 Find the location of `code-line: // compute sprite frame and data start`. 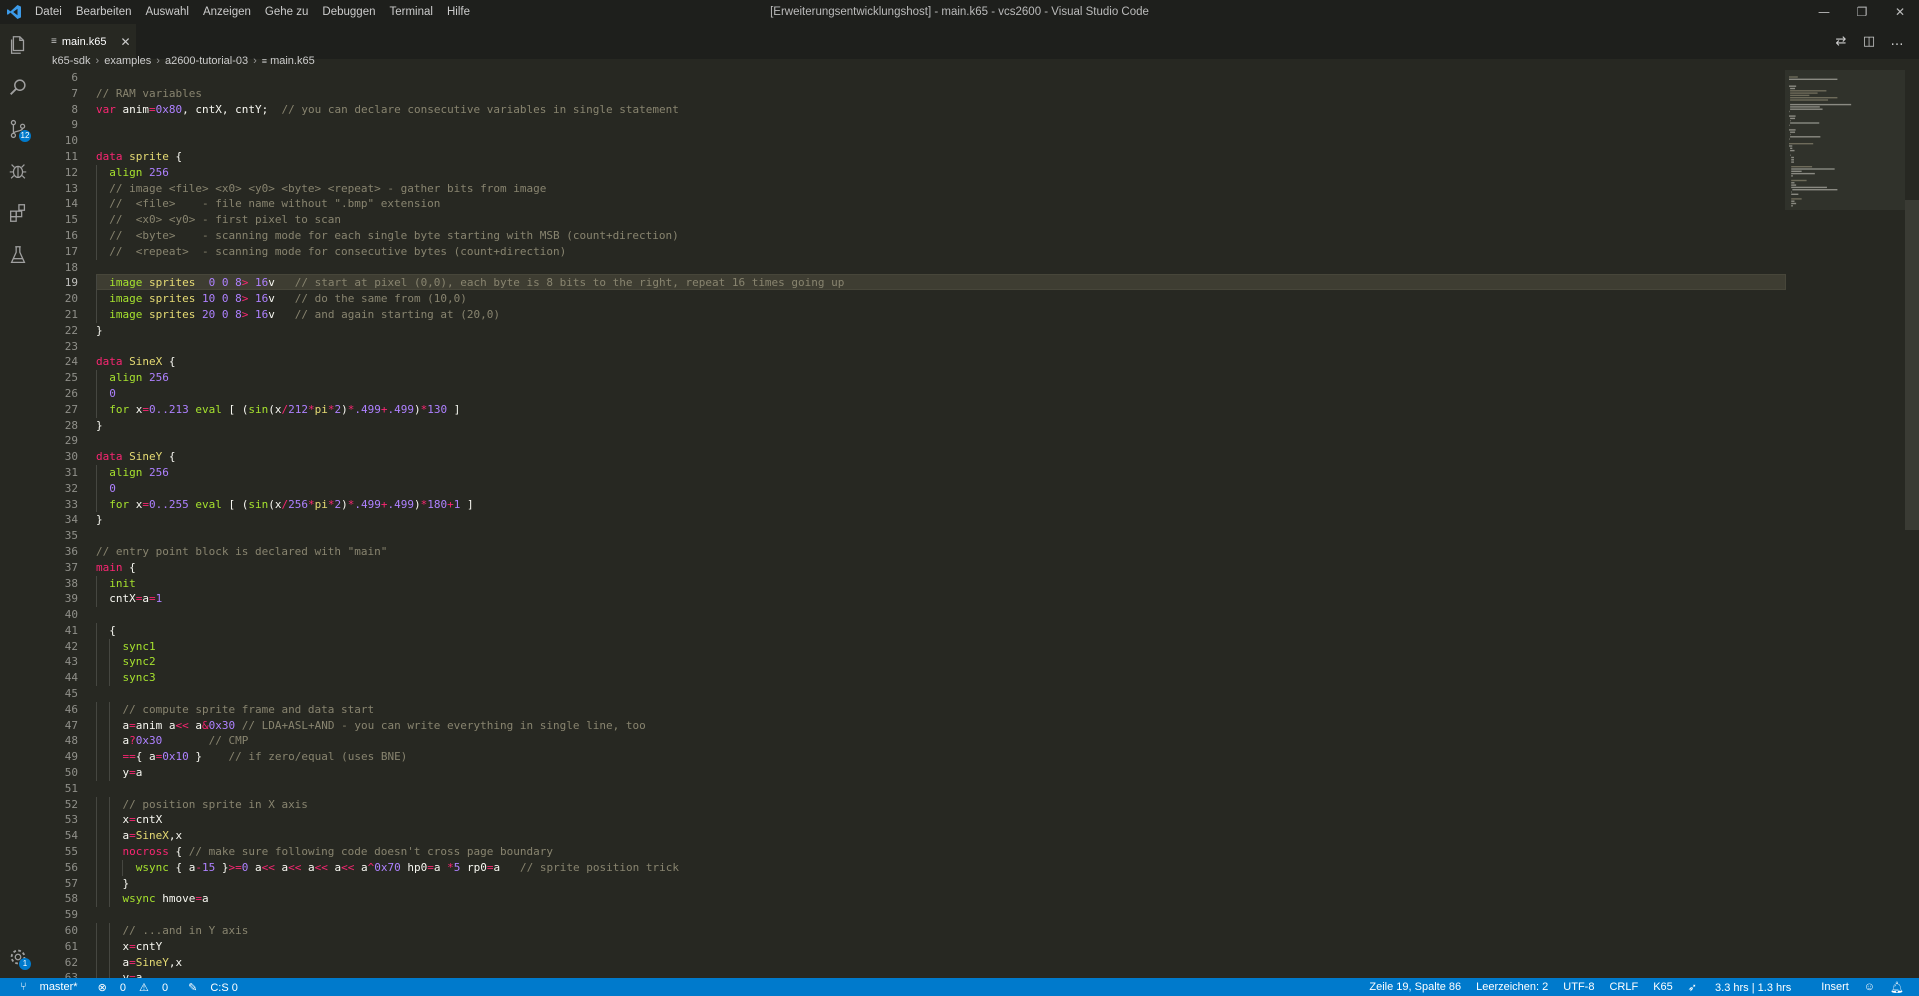

code-line: // compute sprite frame and data start is located at coordinates (941, 709).